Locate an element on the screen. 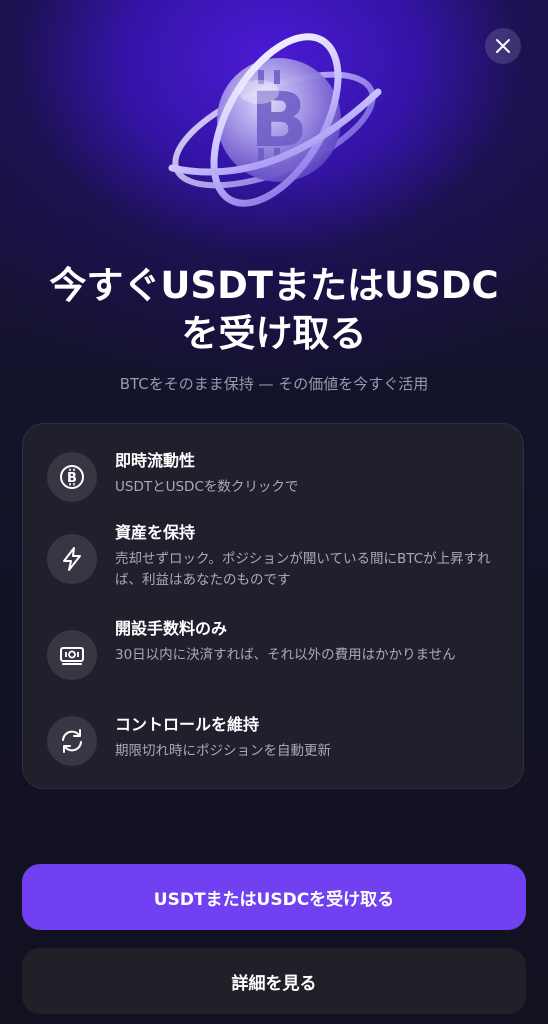 The image size is (548, 1024). cash-icon is located at coordinates (72, 655).